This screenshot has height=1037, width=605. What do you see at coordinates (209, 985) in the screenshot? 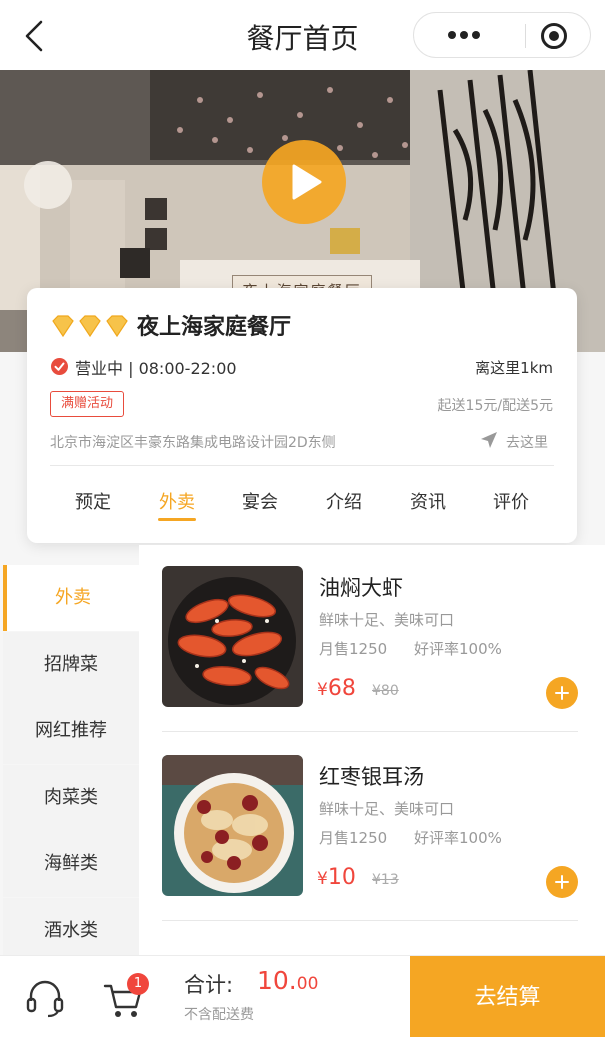
I see `total-label: 合计:` at bounding box center [209, 985].